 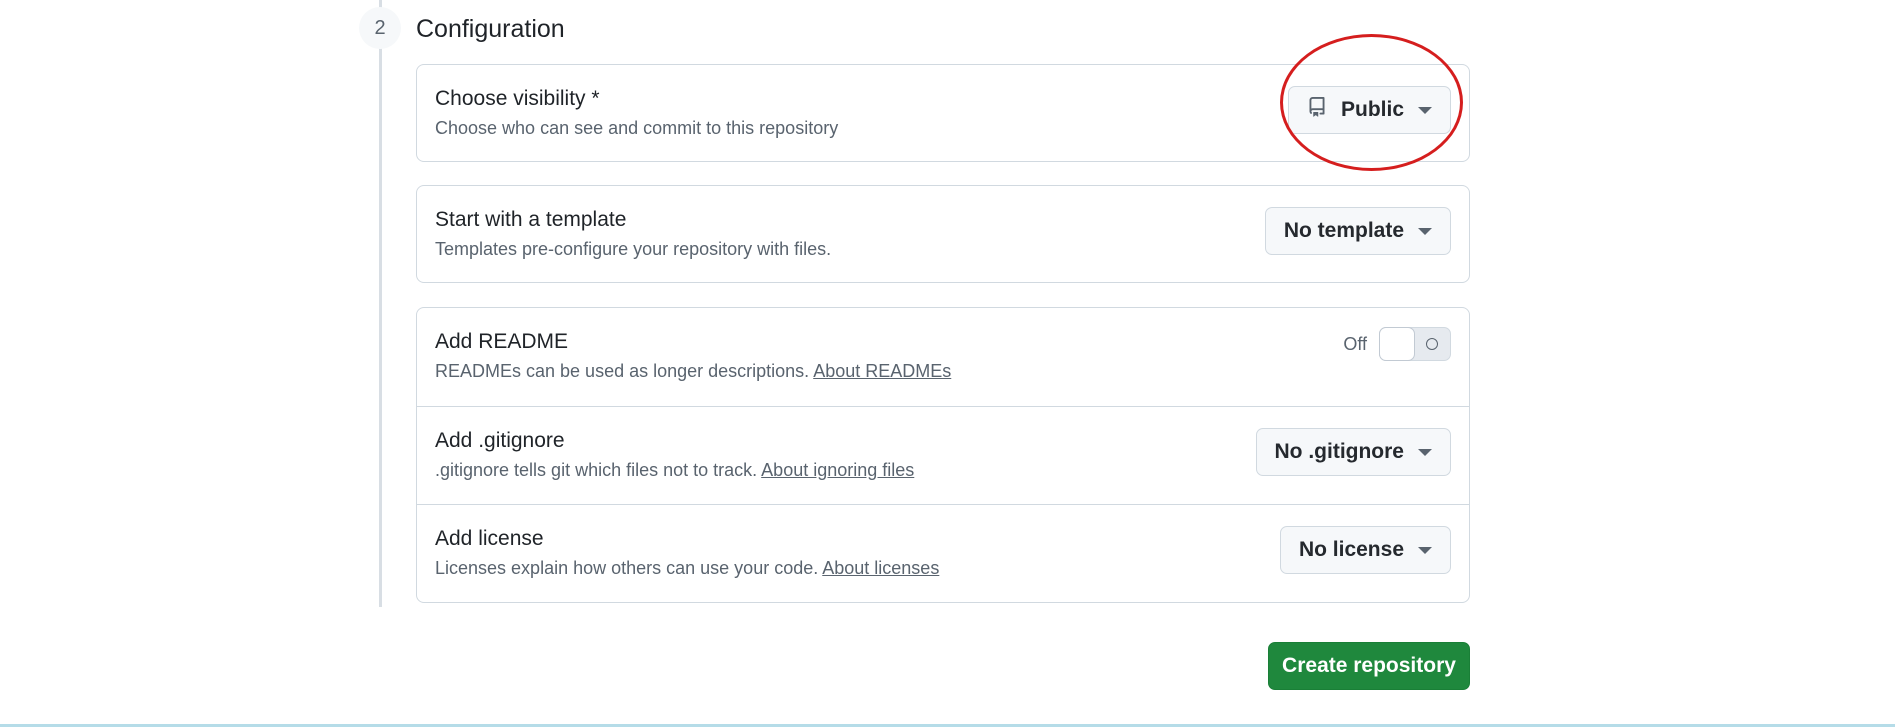 What do you see at coordinates (1351, 549) in the screenshot?
I see `license-selected: No license` at bounding box center [1351, 549].